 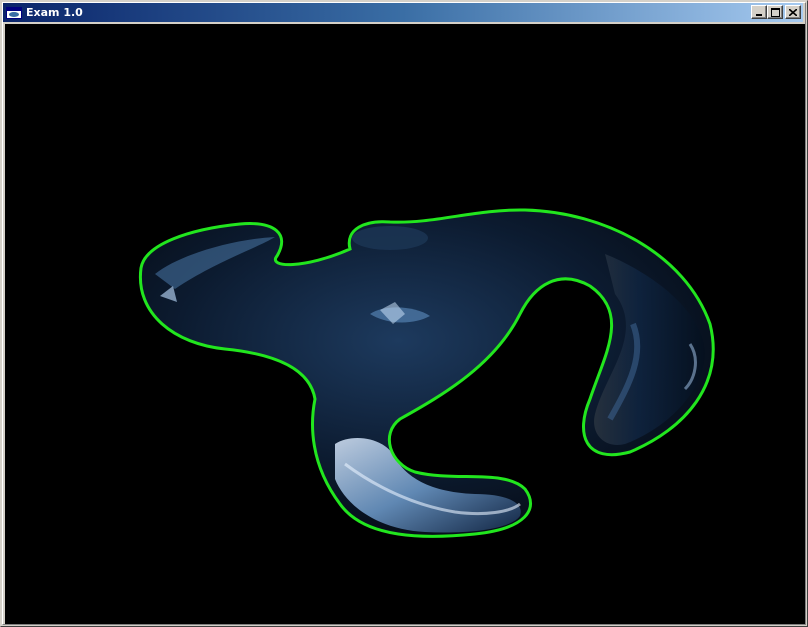 I want to click on minimize-icon, so click(x=759, y=15).